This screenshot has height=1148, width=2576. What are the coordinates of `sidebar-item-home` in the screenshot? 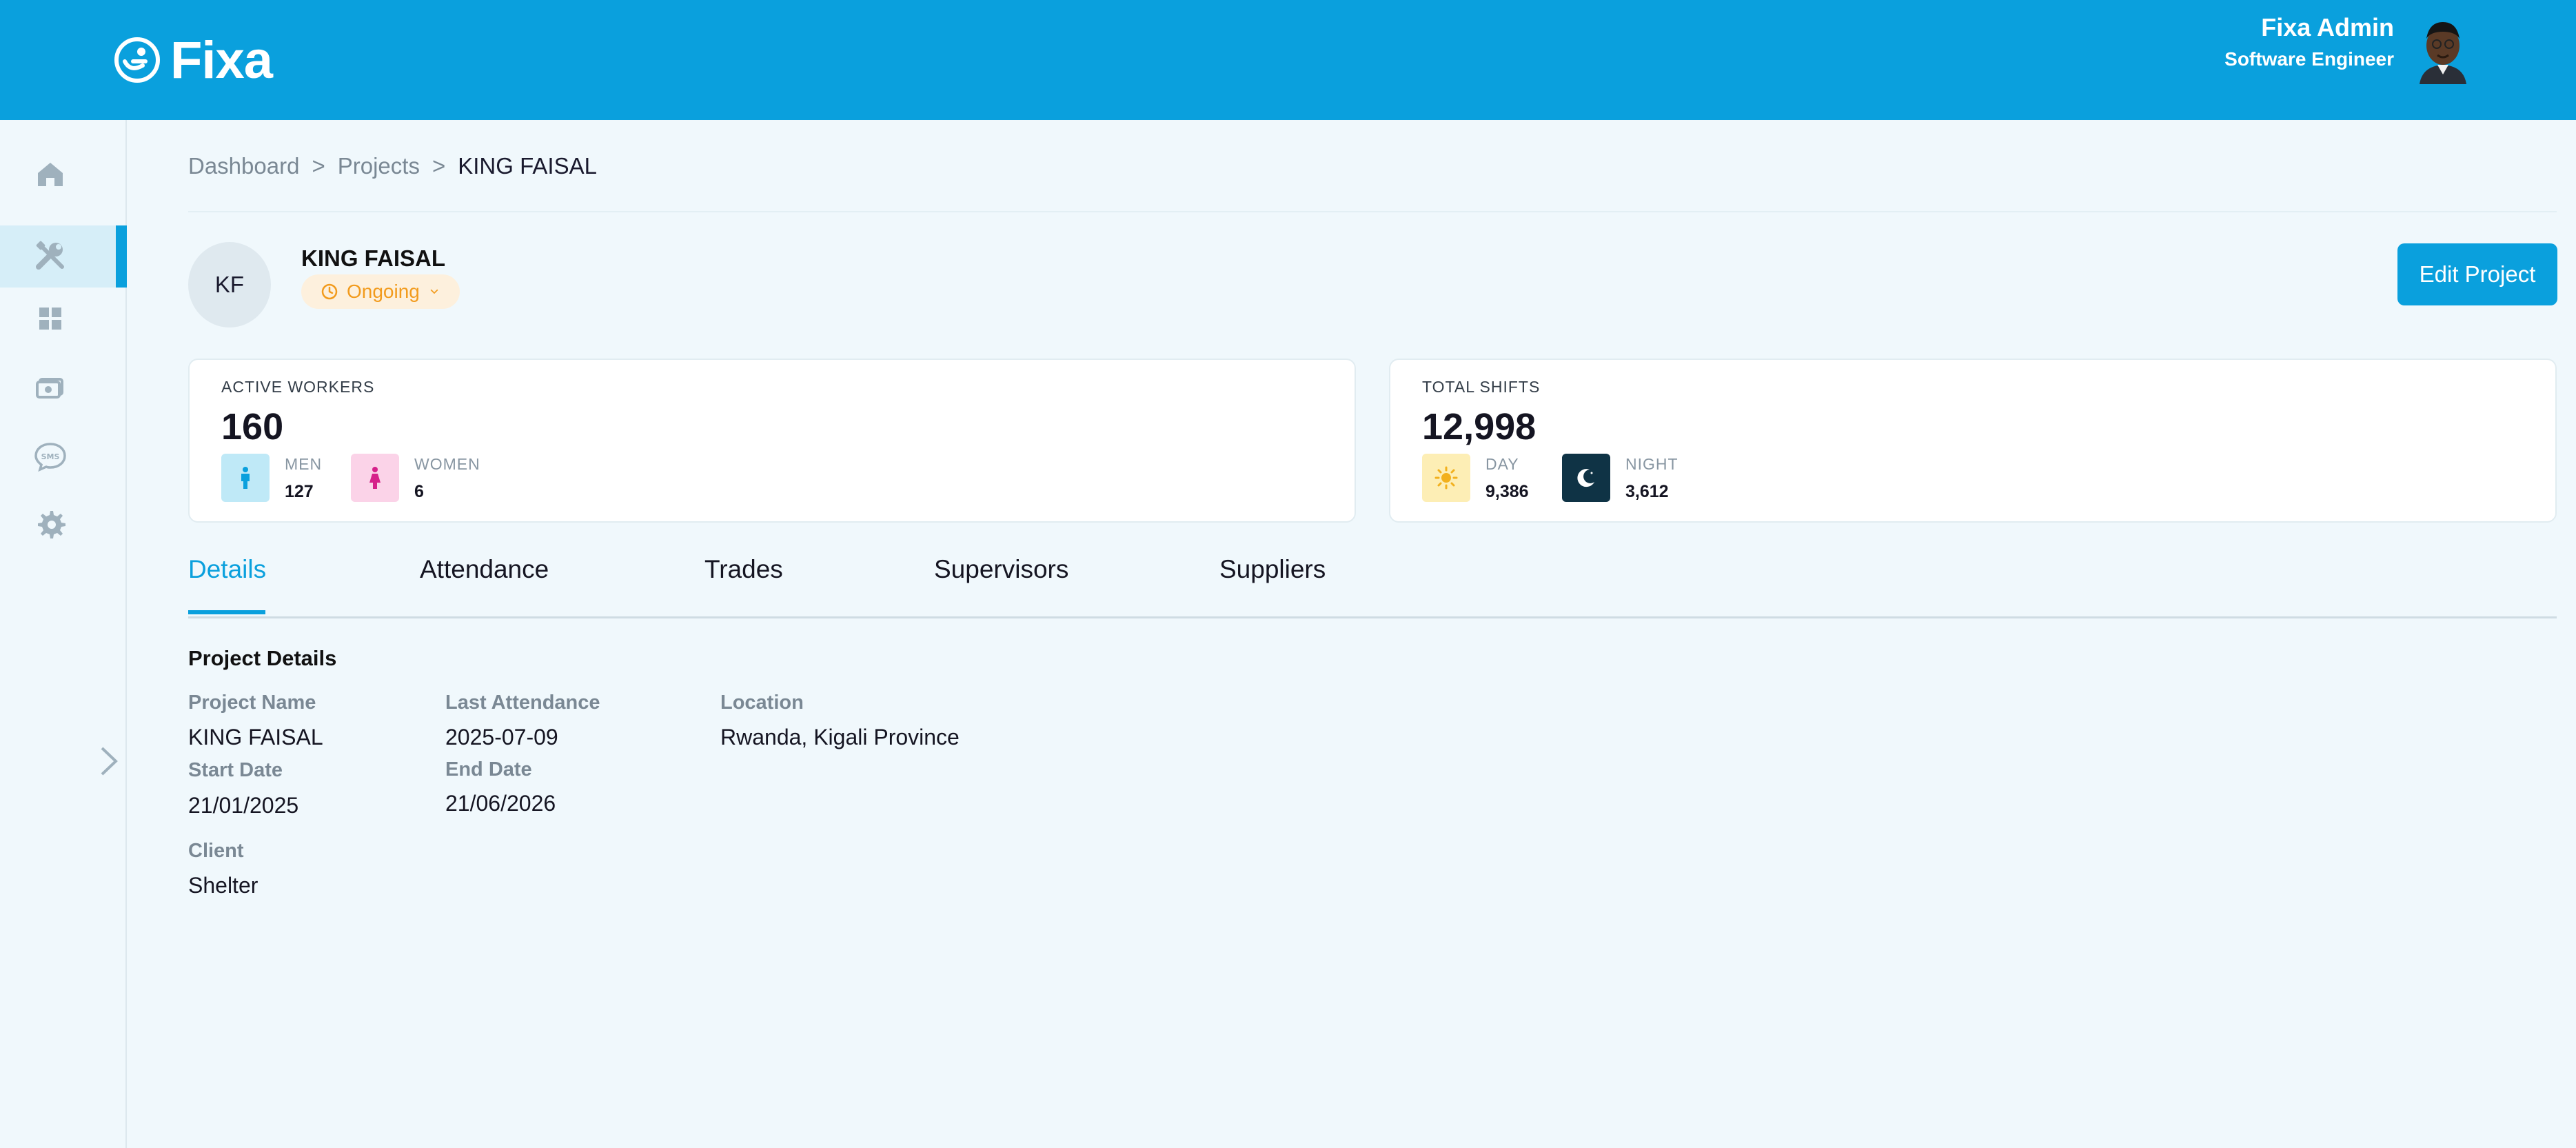 It's located at (63, 174).